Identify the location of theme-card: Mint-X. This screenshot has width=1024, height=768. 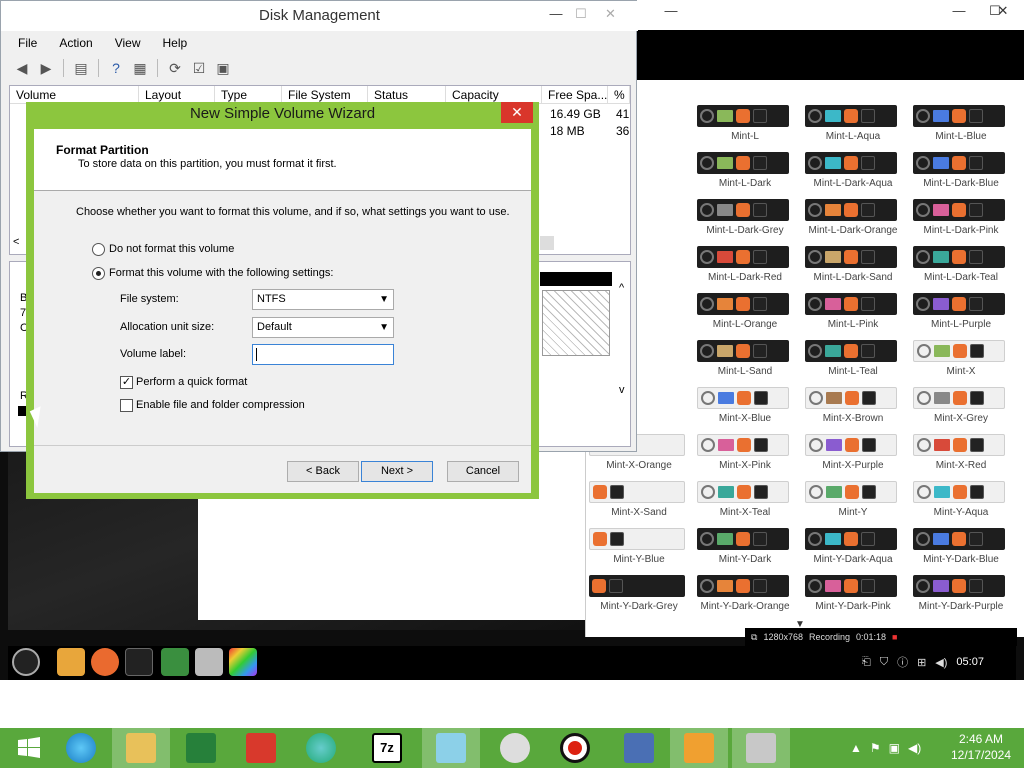
(967, 363).